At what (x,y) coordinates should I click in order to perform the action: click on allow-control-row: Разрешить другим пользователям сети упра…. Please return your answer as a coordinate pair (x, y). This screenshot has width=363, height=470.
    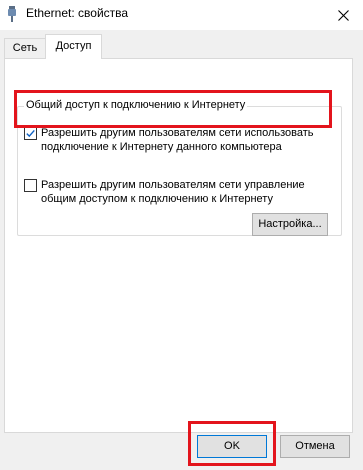
    Looking at the image, I should click on (177, 192).